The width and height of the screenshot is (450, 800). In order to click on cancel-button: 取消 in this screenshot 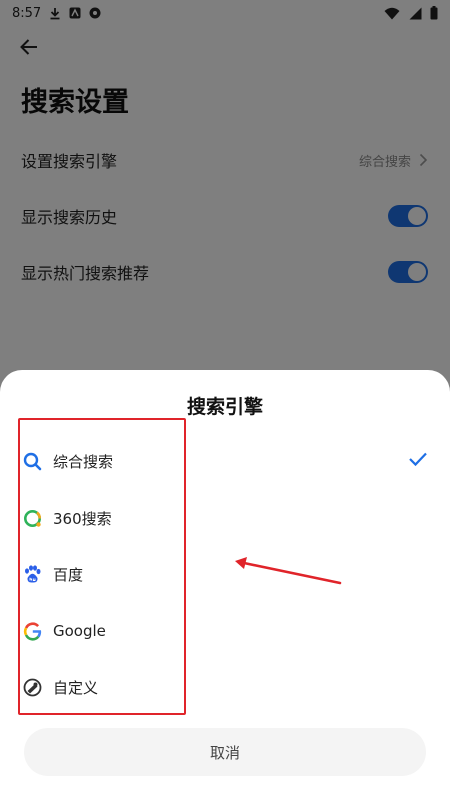, I will do `click(225, 752)`.